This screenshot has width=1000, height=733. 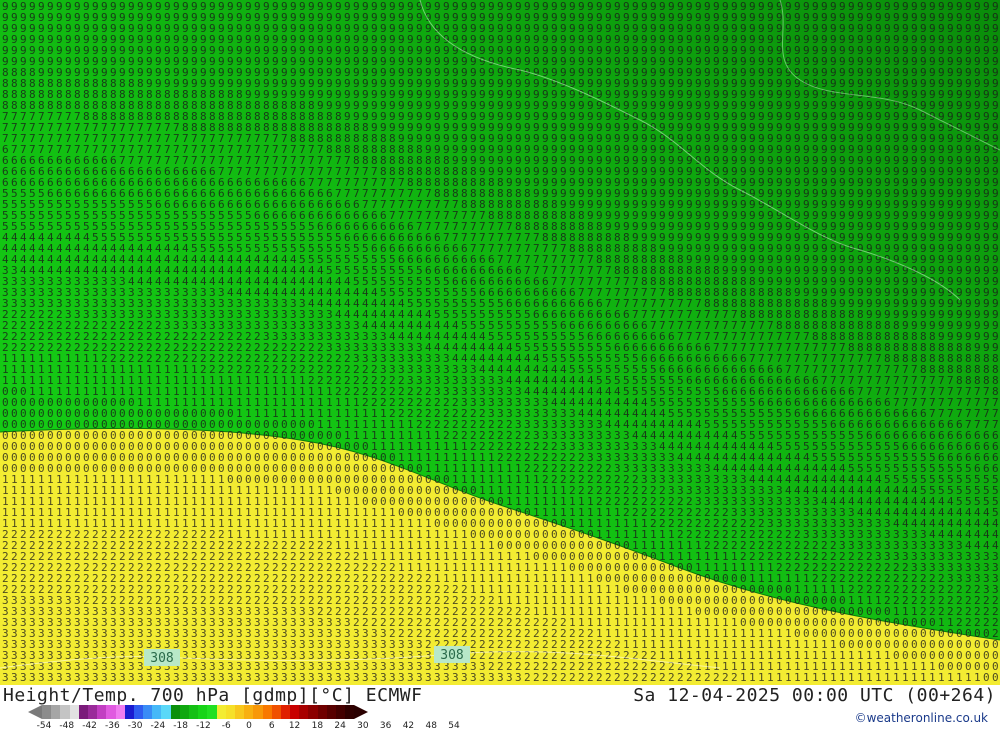 What do you see at coordinates (89, 726) in the screenshot?
I see `scale-tick-label: -42` at bounding box center [89, 726].